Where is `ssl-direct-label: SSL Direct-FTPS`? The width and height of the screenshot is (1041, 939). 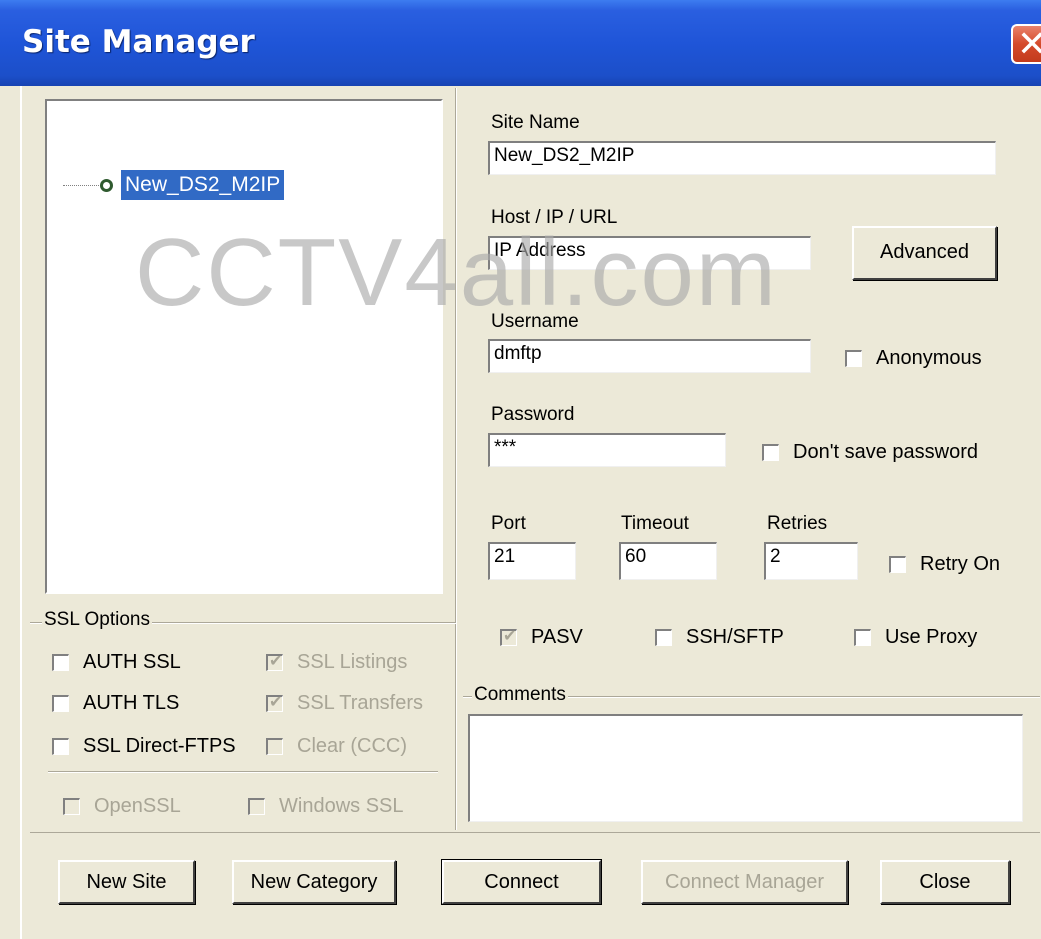 ssl-direct-label: SSL Direct-FTPS is located at coordinates (159, 746).